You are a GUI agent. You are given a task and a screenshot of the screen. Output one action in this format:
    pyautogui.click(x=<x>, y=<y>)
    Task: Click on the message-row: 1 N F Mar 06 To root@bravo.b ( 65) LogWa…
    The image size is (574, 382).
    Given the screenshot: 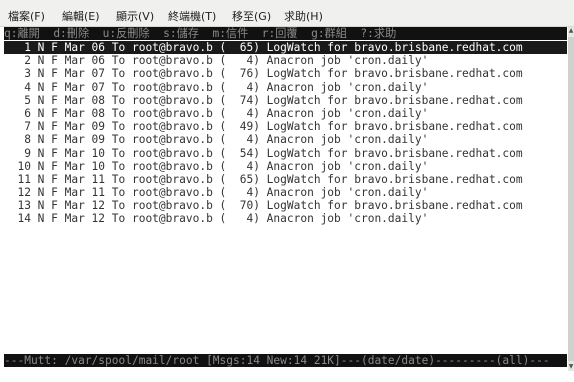 What is the action you would take?
    pyautogui.click(x=285, y=48)
    